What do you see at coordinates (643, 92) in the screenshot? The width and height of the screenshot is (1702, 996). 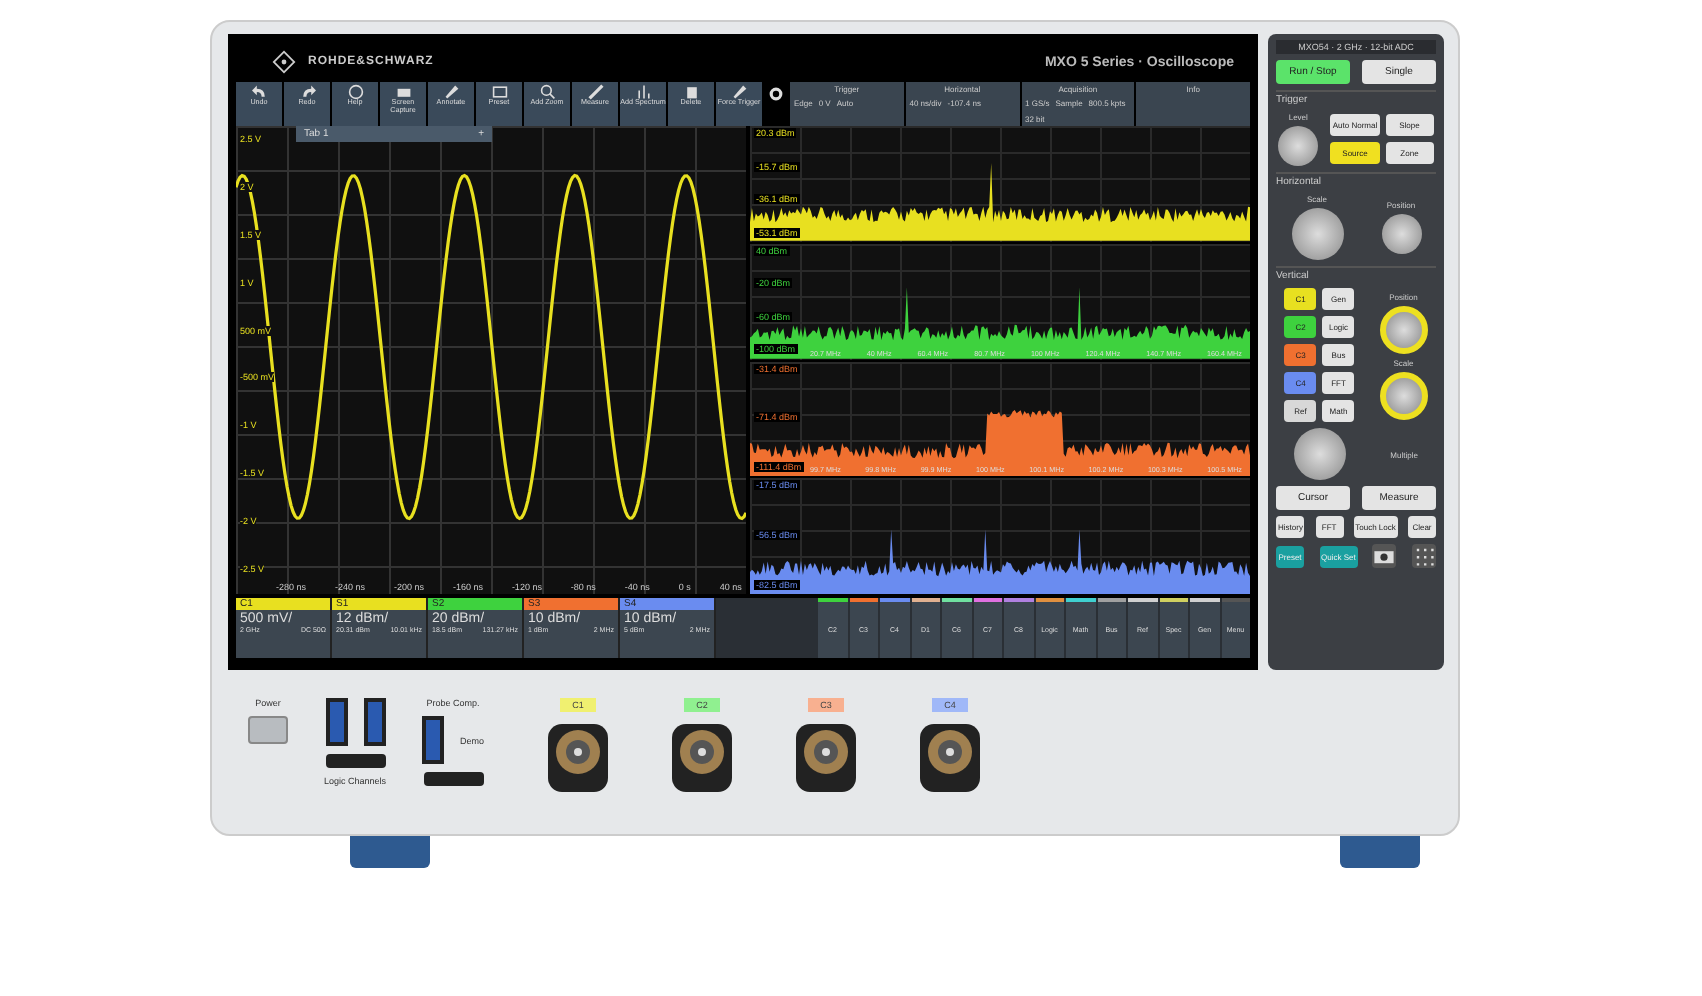 I see `bar-chart-icon` at bounding box center [643, 92].